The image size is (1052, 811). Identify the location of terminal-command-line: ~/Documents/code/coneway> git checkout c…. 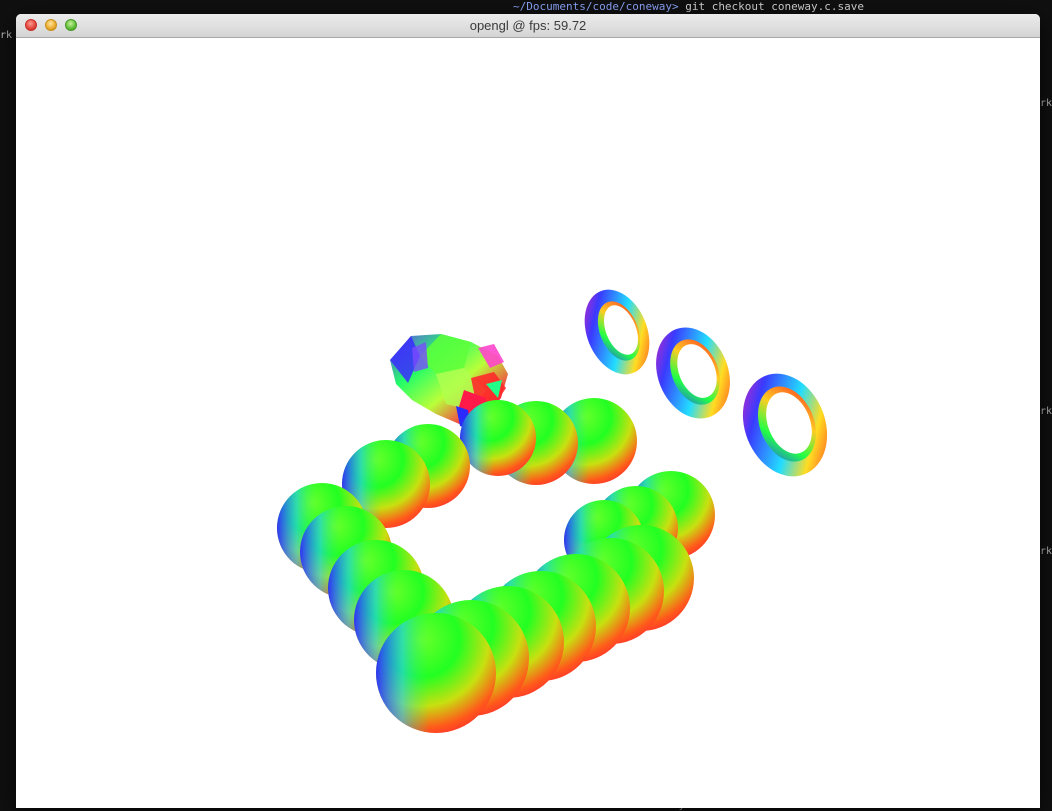
(688, 6).